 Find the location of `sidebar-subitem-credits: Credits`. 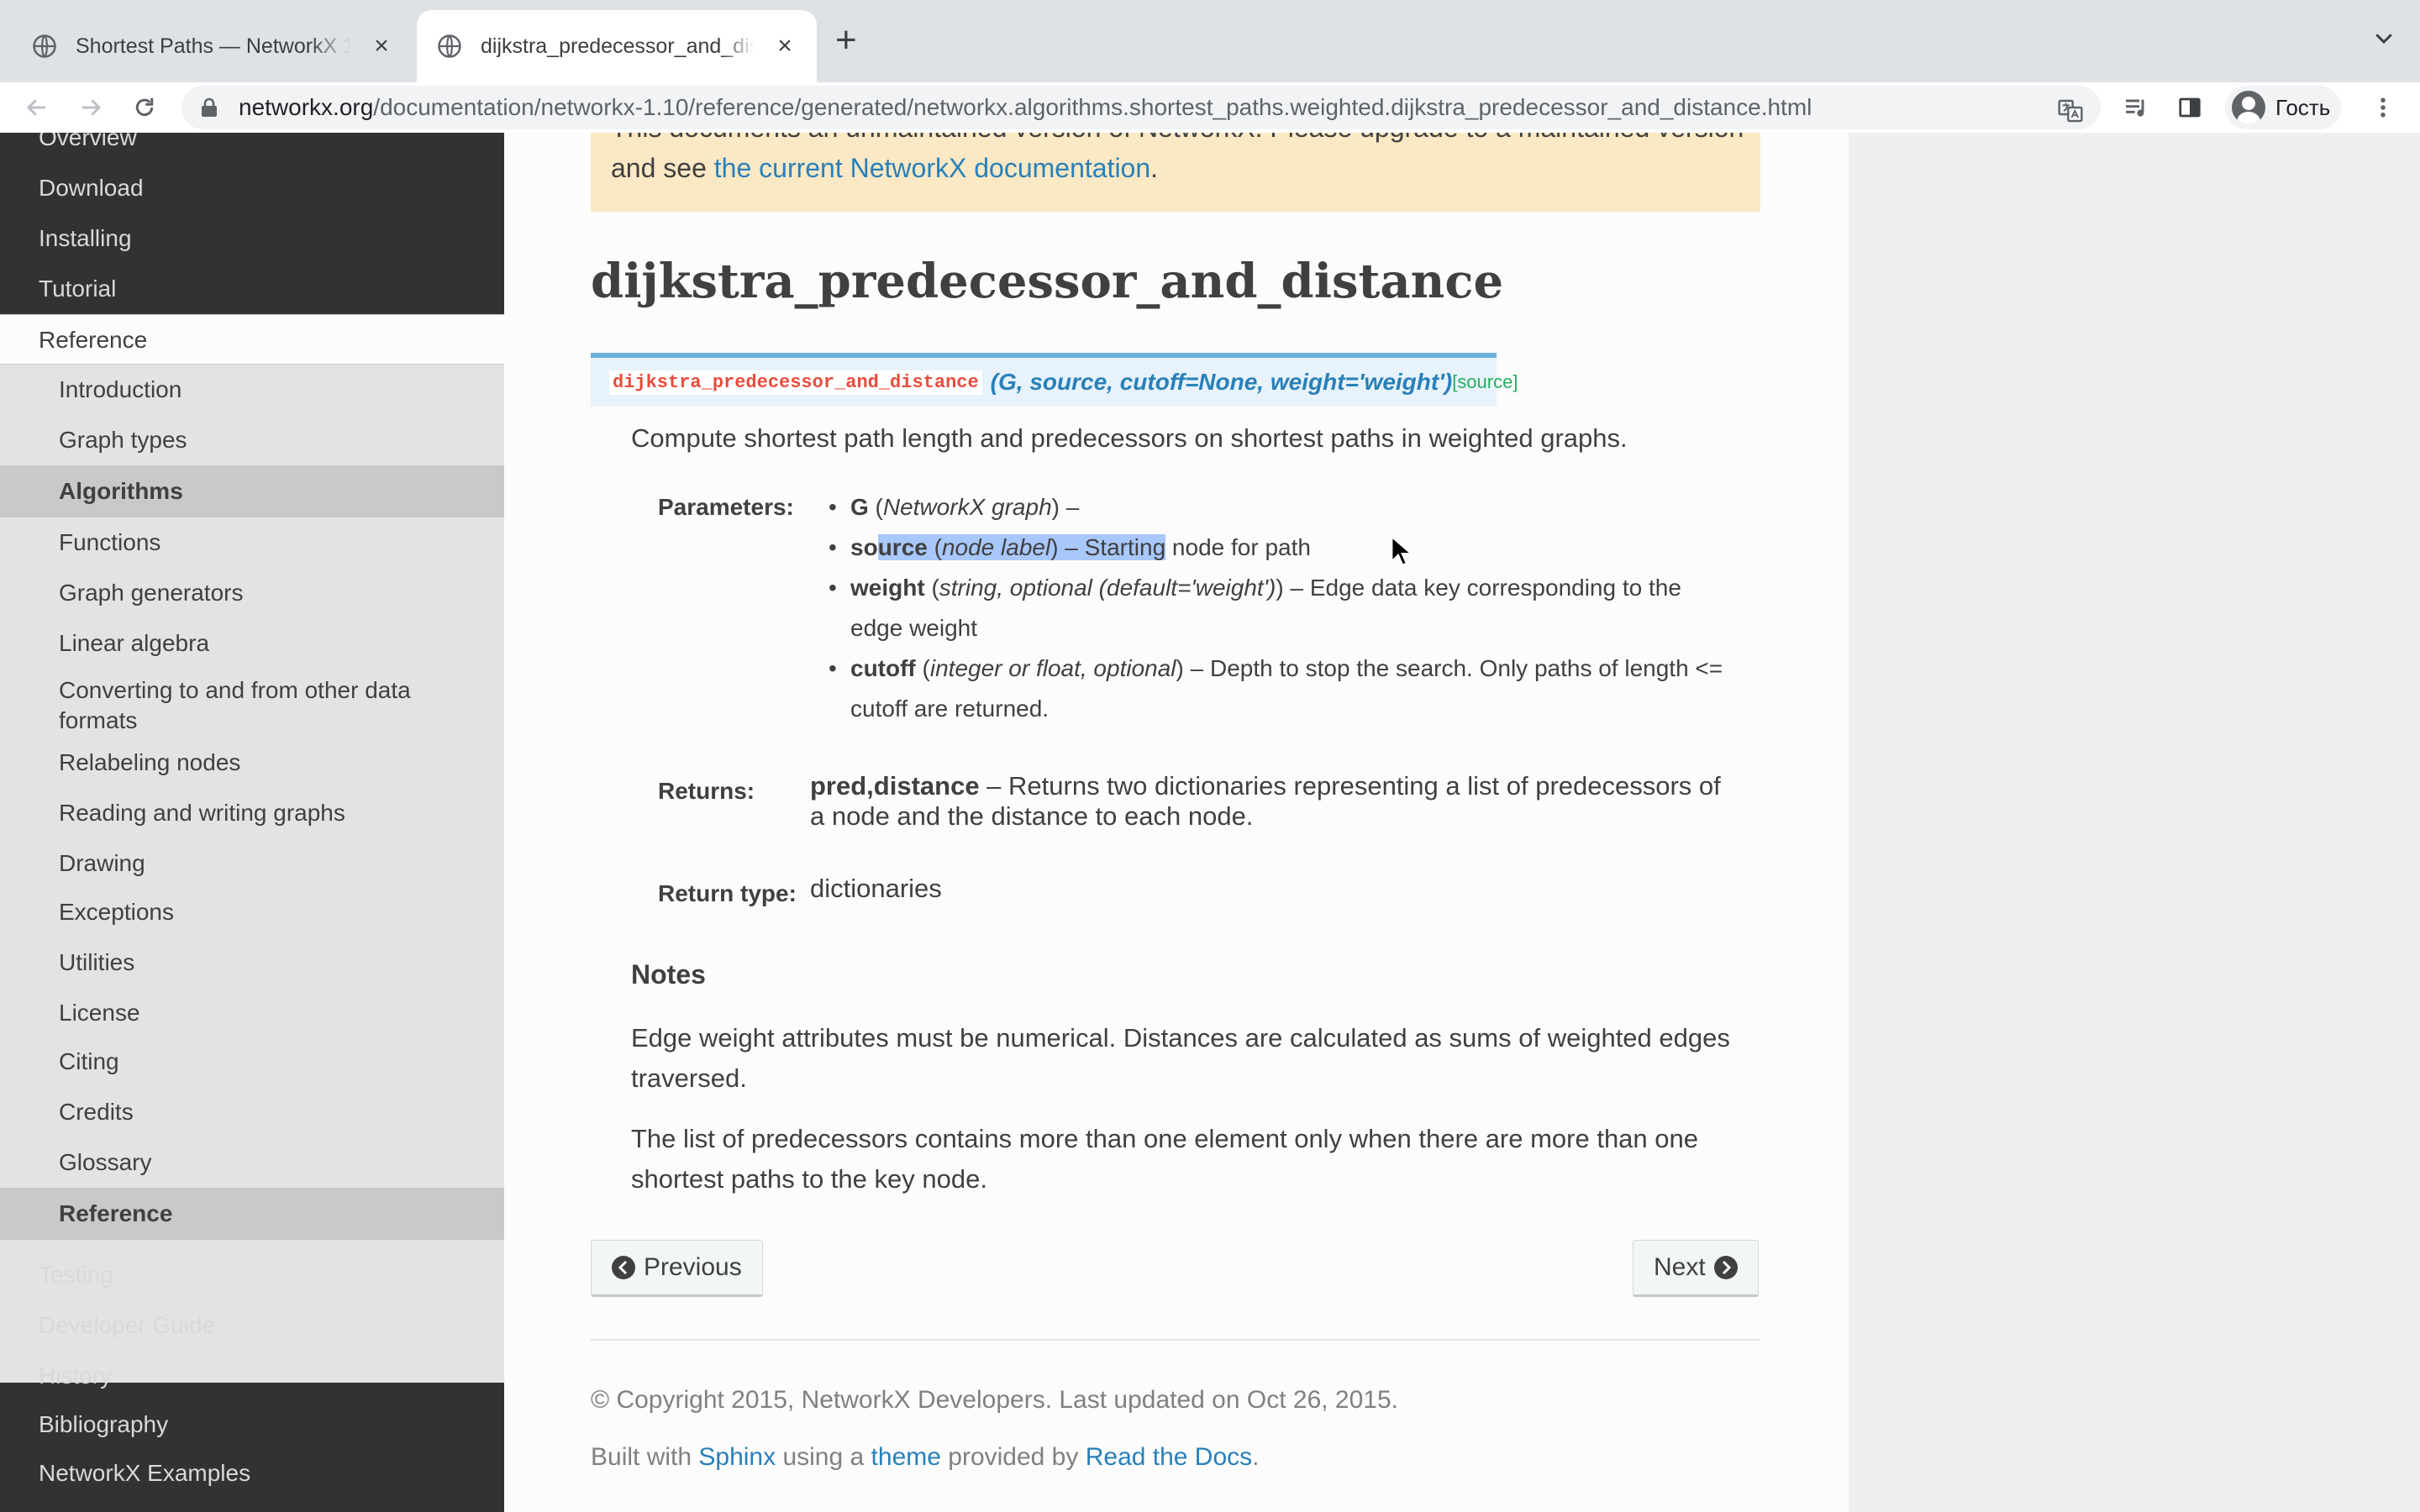

sidebar-subitem-credits: Credits is located at coordinates (252, 1112).